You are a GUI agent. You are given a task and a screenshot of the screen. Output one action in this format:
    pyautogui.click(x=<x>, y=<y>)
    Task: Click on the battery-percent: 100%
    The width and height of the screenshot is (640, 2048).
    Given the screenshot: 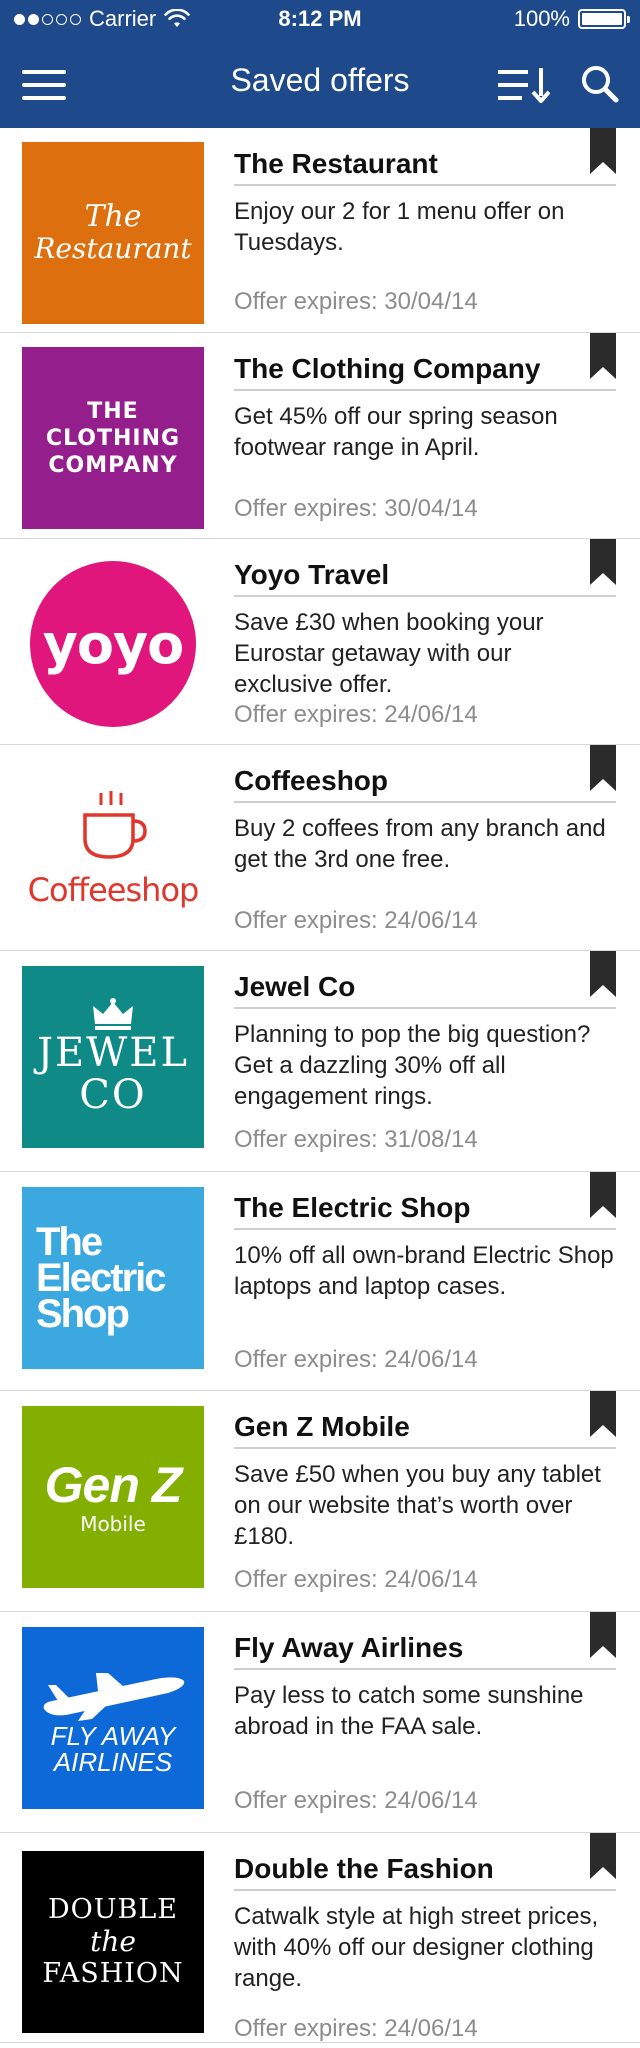 What is the action you would take?
    pyautogui.click(x=541, y=18)
    